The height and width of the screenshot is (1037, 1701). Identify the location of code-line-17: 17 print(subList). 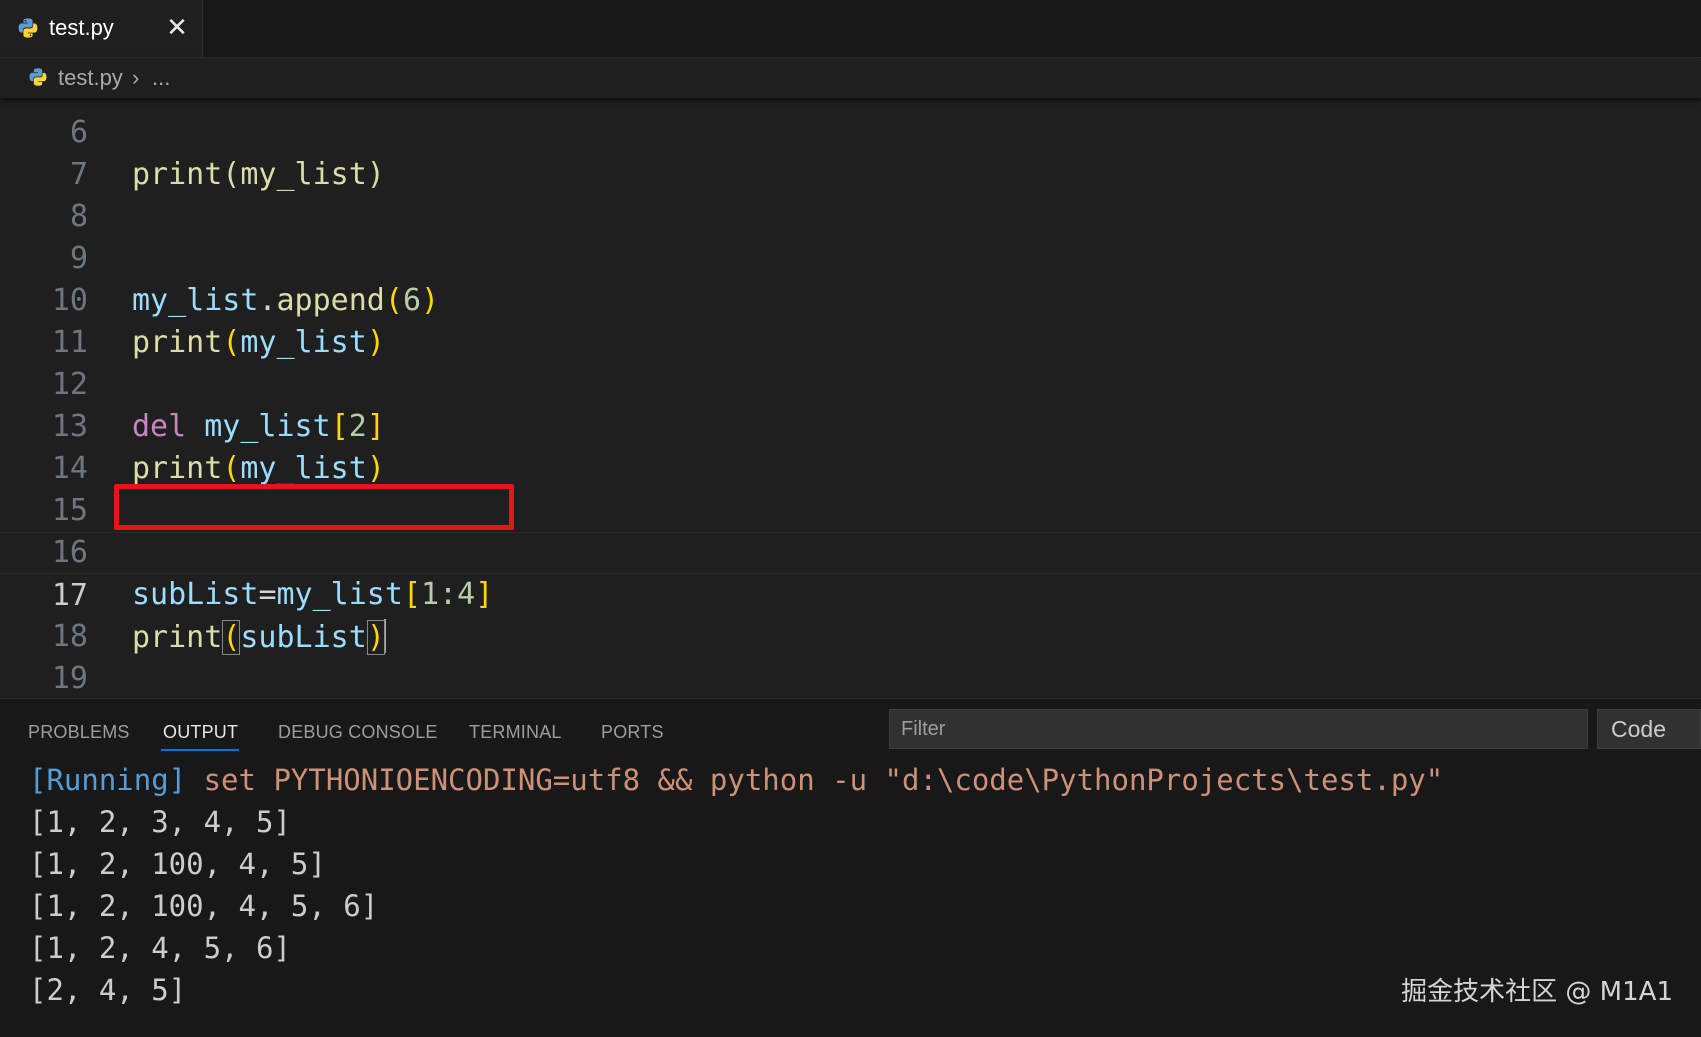
(850, 593).